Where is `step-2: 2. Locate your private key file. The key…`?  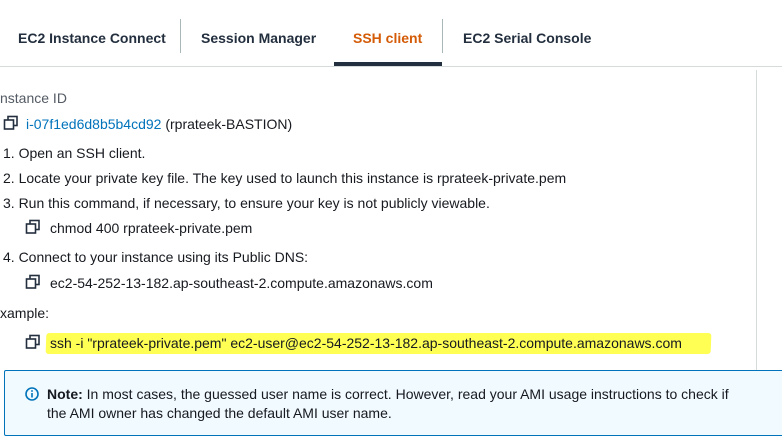
step-2: 2. Locate your private key file. The key… is located at coordinates (285, 178).